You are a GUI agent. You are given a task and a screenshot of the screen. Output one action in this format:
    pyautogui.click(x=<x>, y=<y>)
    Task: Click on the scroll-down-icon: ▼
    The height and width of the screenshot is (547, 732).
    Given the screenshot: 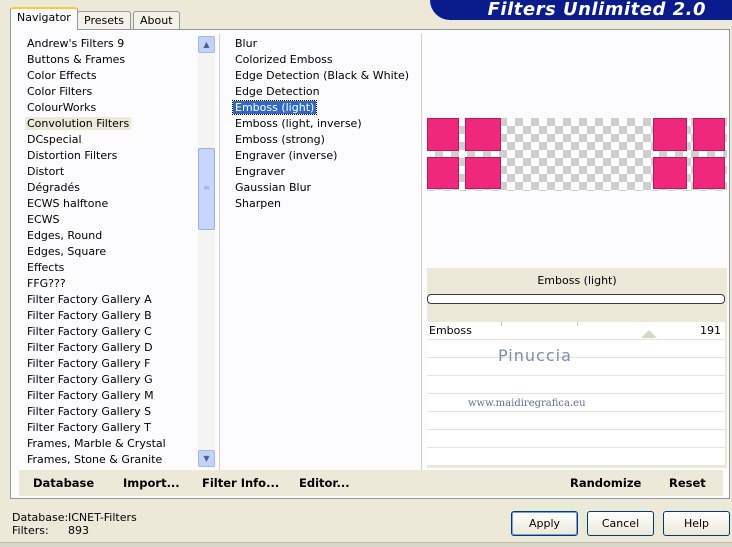 What is the action you would take?
    pyautogui.click(x=206, y=458)
    